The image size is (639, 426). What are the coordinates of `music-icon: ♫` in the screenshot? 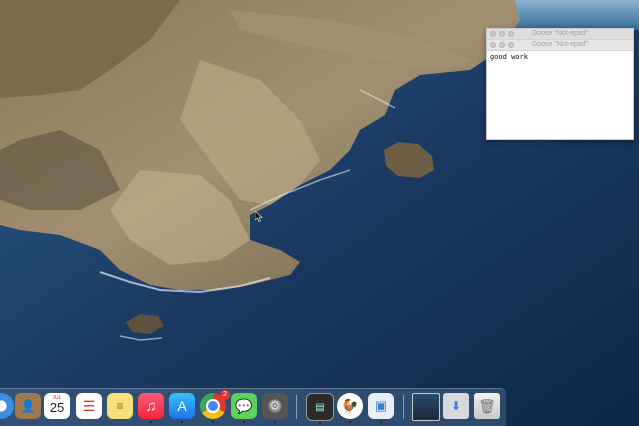 It's located at (151, 408).